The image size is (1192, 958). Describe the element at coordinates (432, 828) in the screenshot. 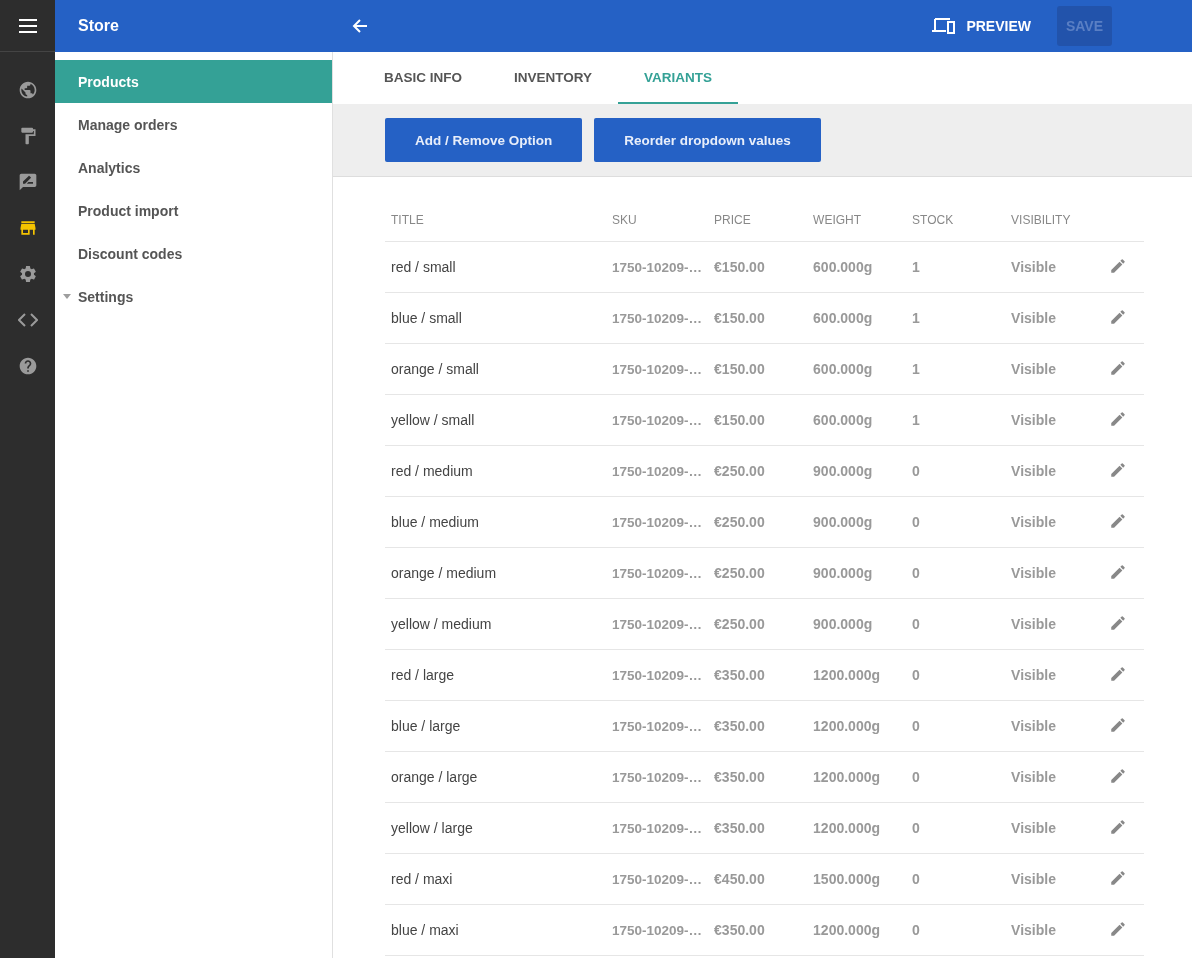

I see `table-cell: yellow / large` at that location.